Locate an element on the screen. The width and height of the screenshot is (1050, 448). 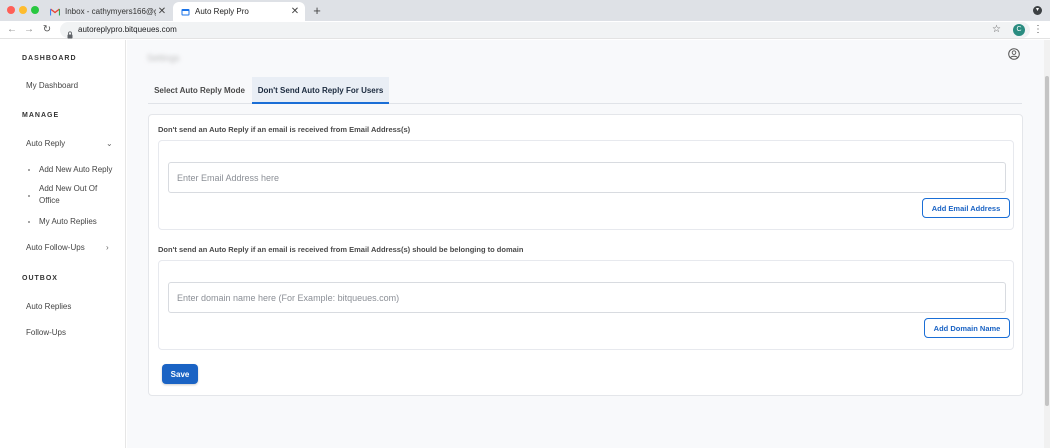
page-scrollbar is located at coordinates (1047, 244).